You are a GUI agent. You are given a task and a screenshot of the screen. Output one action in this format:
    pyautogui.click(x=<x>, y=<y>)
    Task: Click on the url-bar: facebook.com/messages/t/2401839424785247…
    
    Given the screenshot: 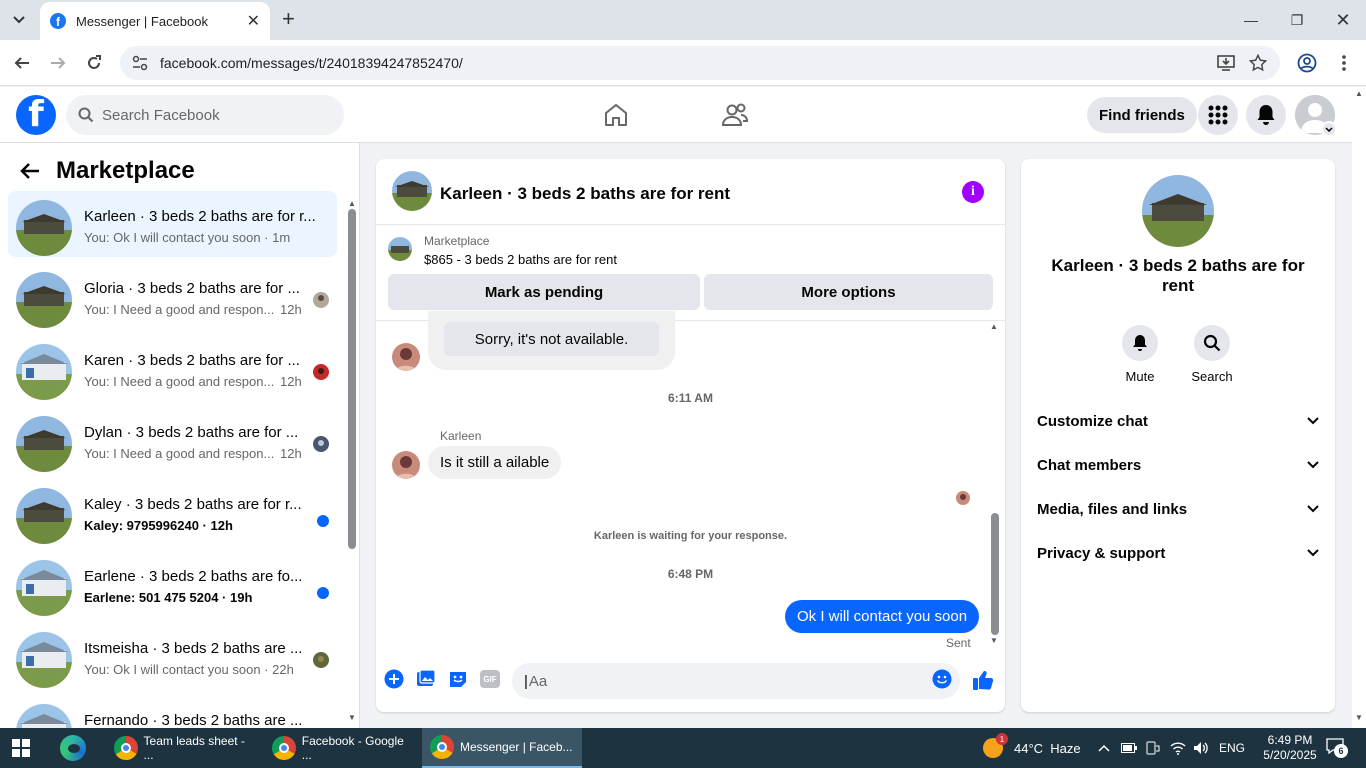 What is the action you would take?
    pyautogui.click(x=700, y=63)
    